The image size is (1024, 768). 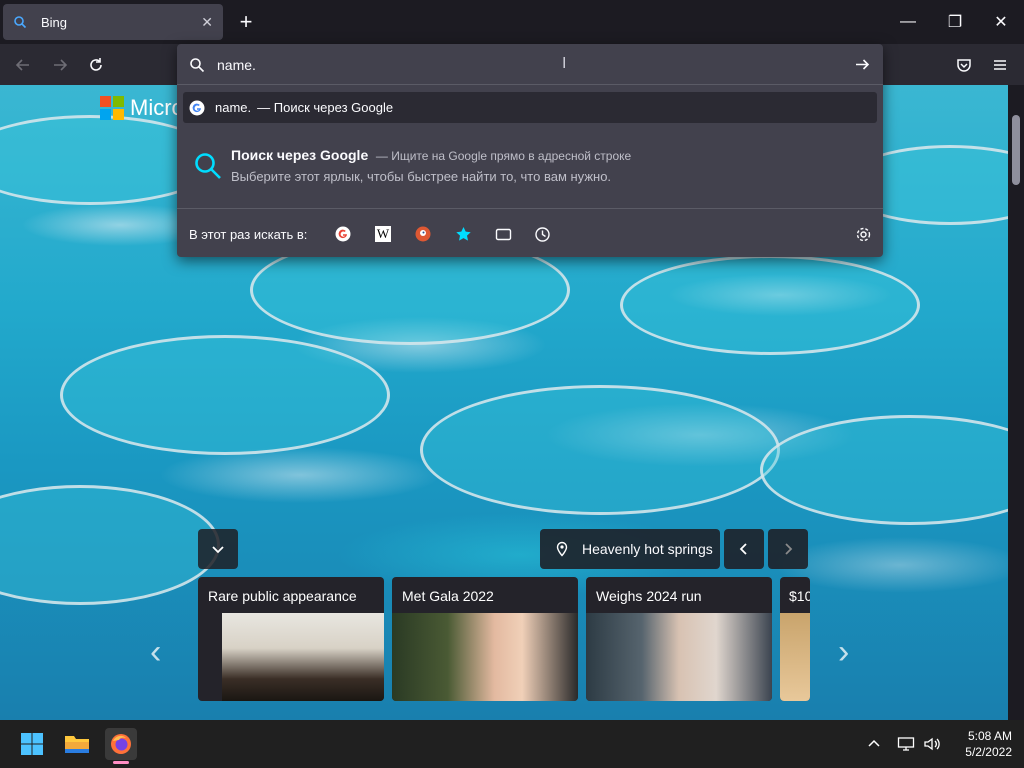 I want to click on chevron-down-icon, so click(x=218, y=550).